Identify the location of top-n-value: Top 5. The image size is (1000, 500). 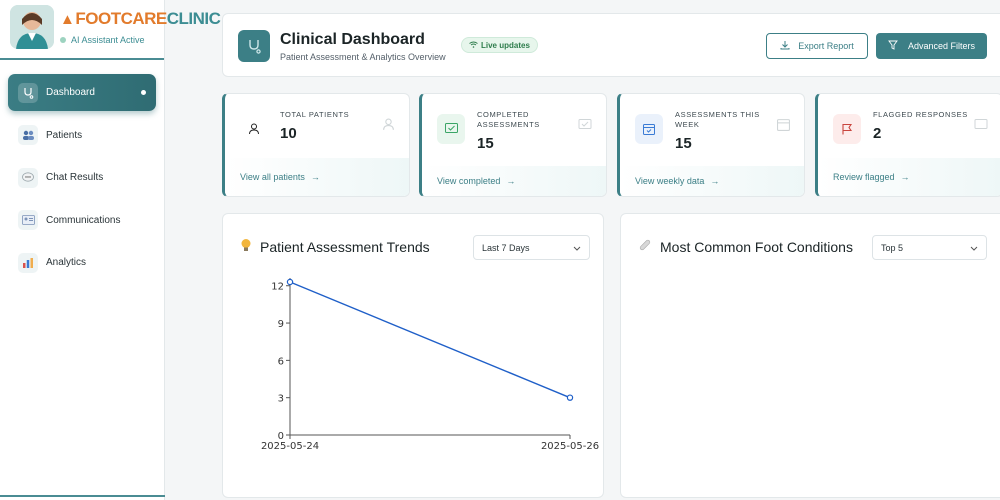
(892, 247).